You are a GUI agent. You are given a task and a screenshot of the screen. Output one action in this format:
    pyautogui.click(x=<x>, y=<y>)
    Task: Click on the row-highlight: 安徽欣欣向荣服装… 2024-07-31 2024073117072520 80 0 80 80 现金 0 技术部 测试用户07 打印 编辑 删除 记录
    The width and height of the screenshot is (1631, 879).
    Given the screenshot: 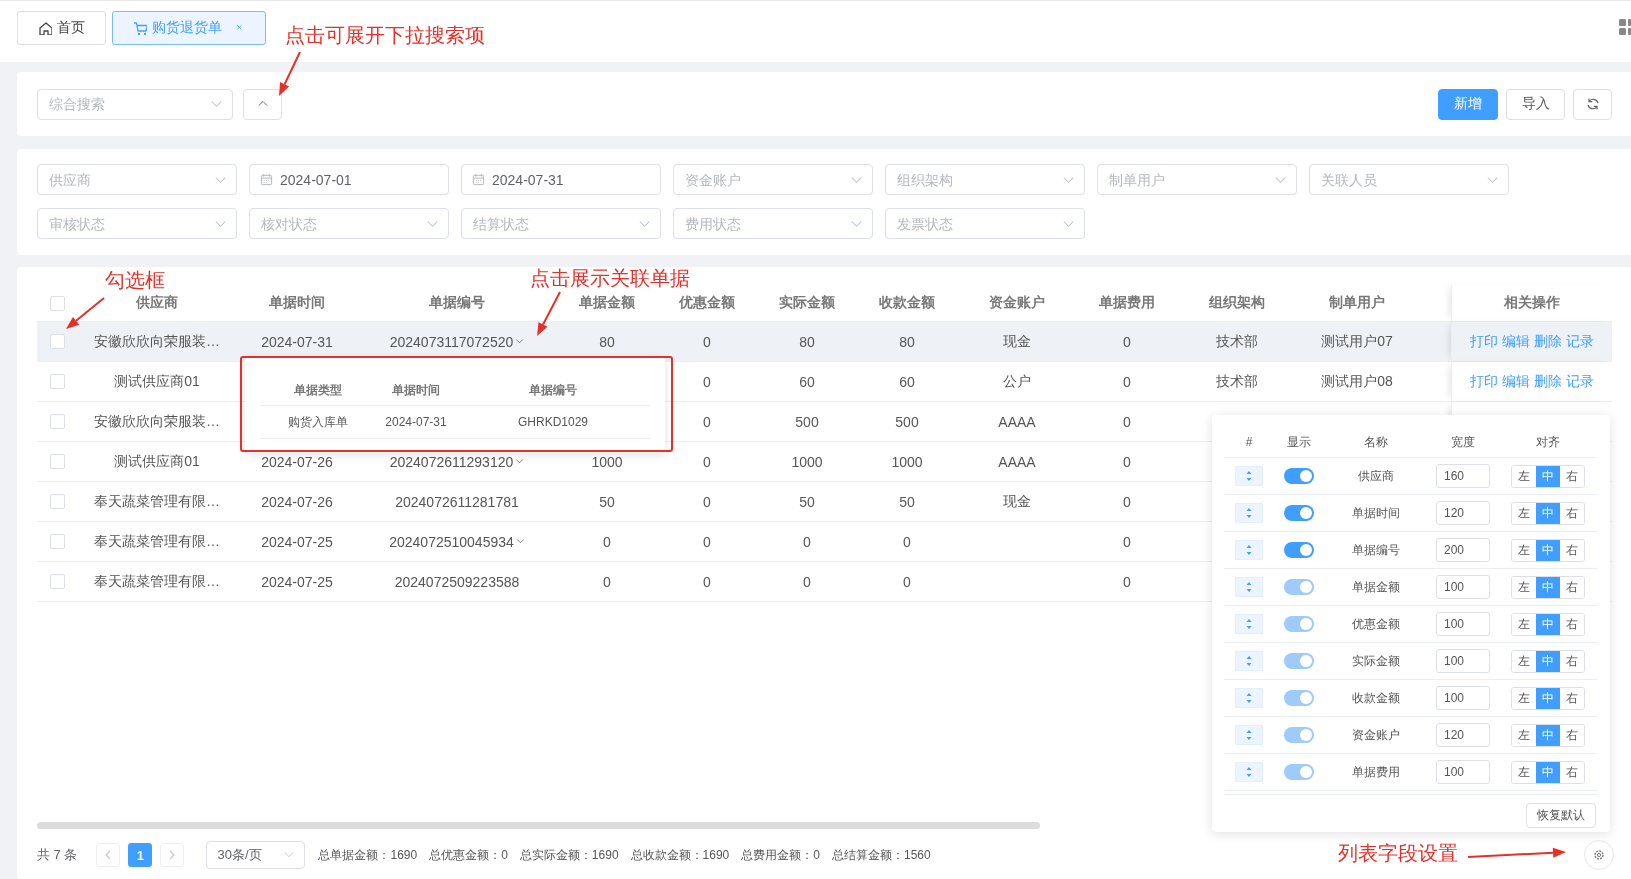 What is the action you would take?
    pyautogui.click(x=824, y=342)
    